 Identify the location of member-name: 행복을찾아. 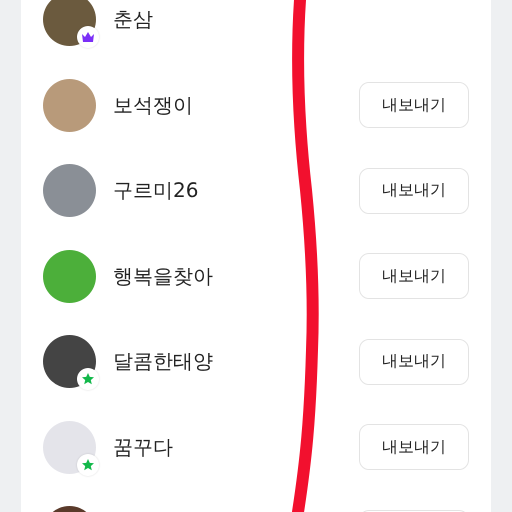
(163, 276).